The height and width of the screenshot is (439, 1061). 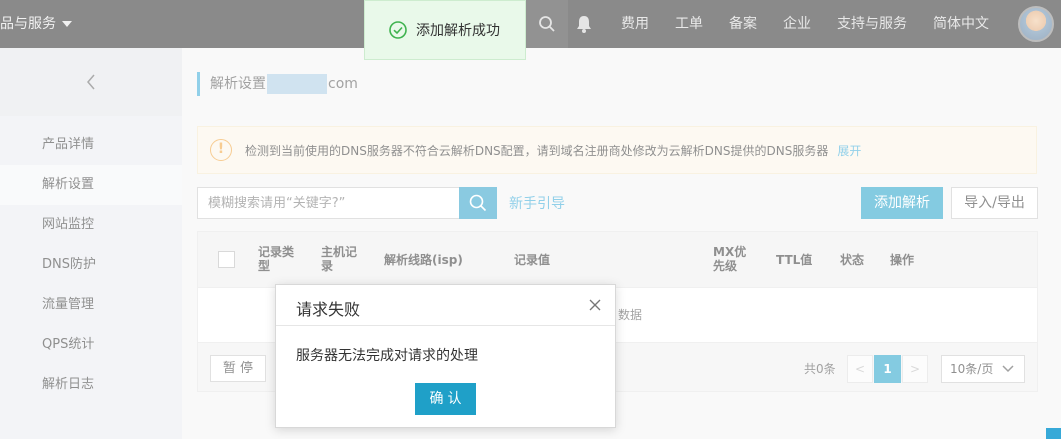 I want to click on confirm-button: 确认, so click(x=445, y=399).